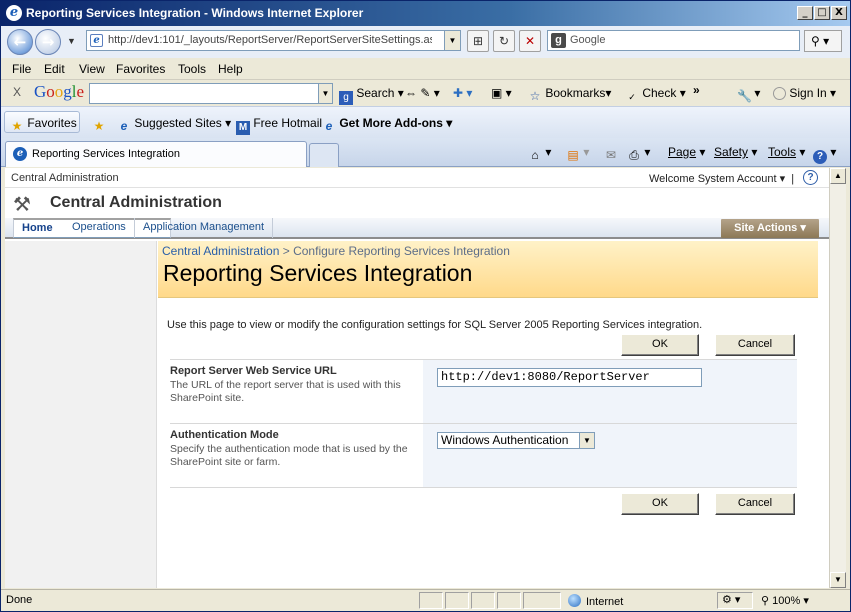 This screenshot has width=851, height=612. What do you see at coordinates (686, 152) in the screenshot?
I see `page-menu: Page ▾` at bounding box center [686, 152].